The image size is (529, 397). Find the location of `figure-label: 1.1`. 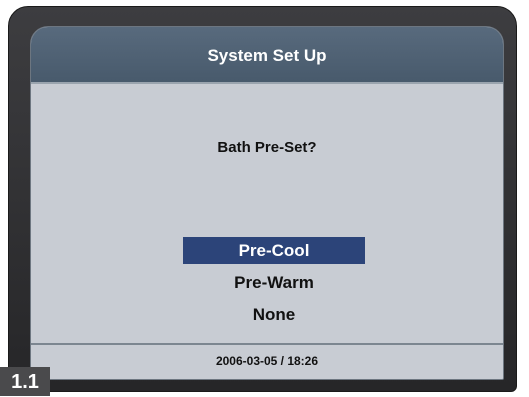

figure-label: 1.1 is located at coordinates (25, 381).